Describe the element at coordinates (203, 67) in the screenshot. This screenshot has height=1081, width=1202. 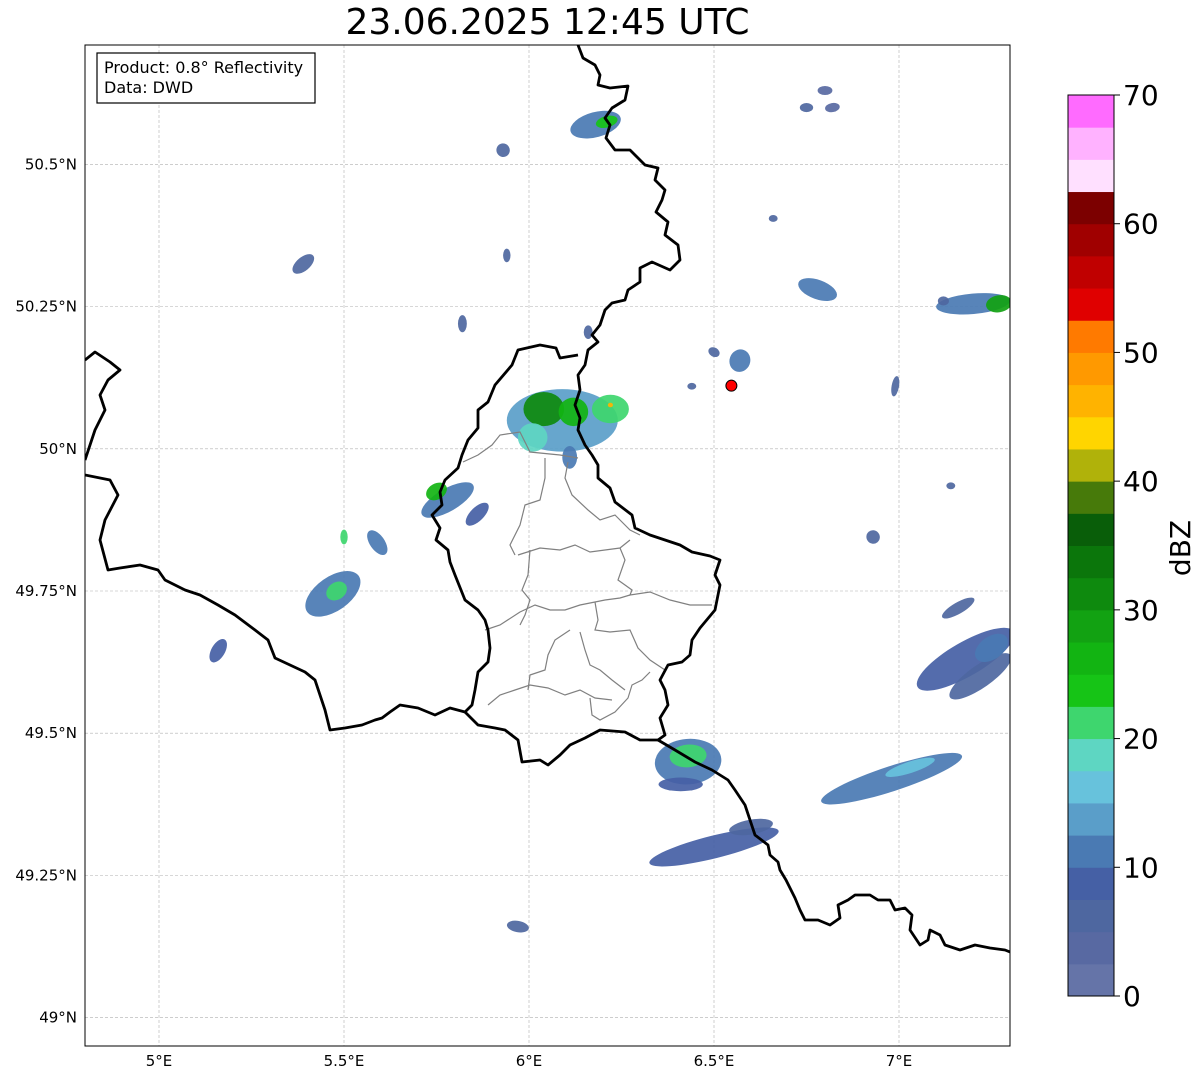
I see `info-product-text: Product: 0.8° Reflectivity` at that location.